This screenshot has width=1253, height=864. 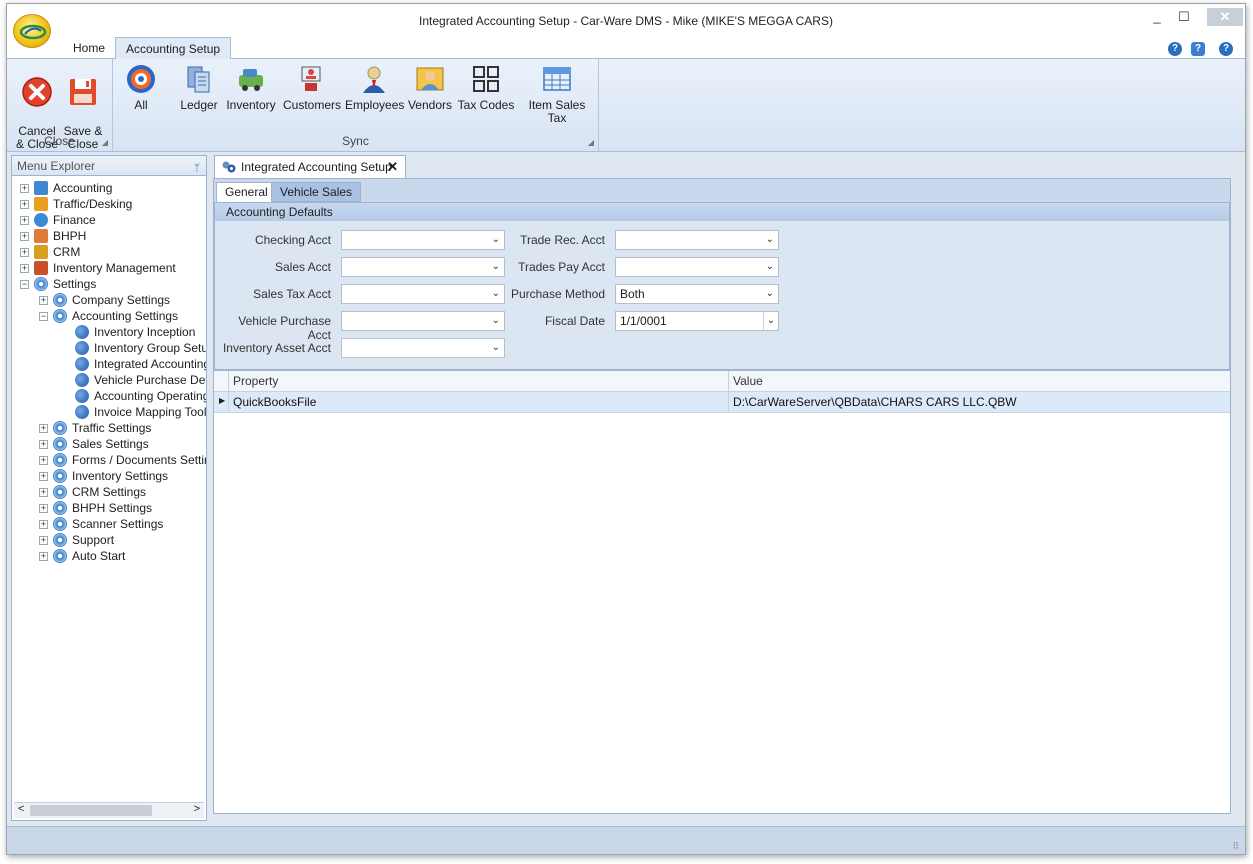 I want to click on tab-accounting-setup: Accounting Setup, so click(x=173, y=48).